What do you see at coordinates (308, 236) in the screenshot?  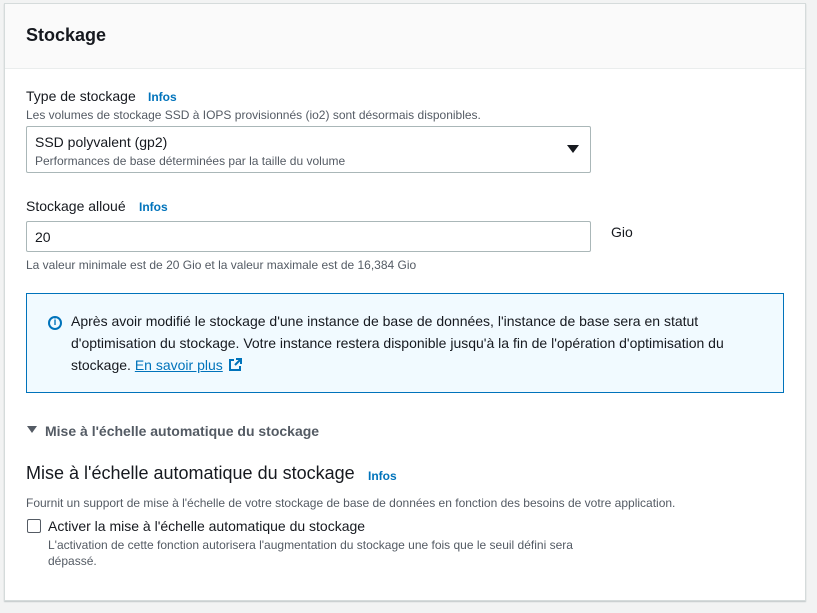 I see `allocated-storage-input` at bounding box center [308, 236].